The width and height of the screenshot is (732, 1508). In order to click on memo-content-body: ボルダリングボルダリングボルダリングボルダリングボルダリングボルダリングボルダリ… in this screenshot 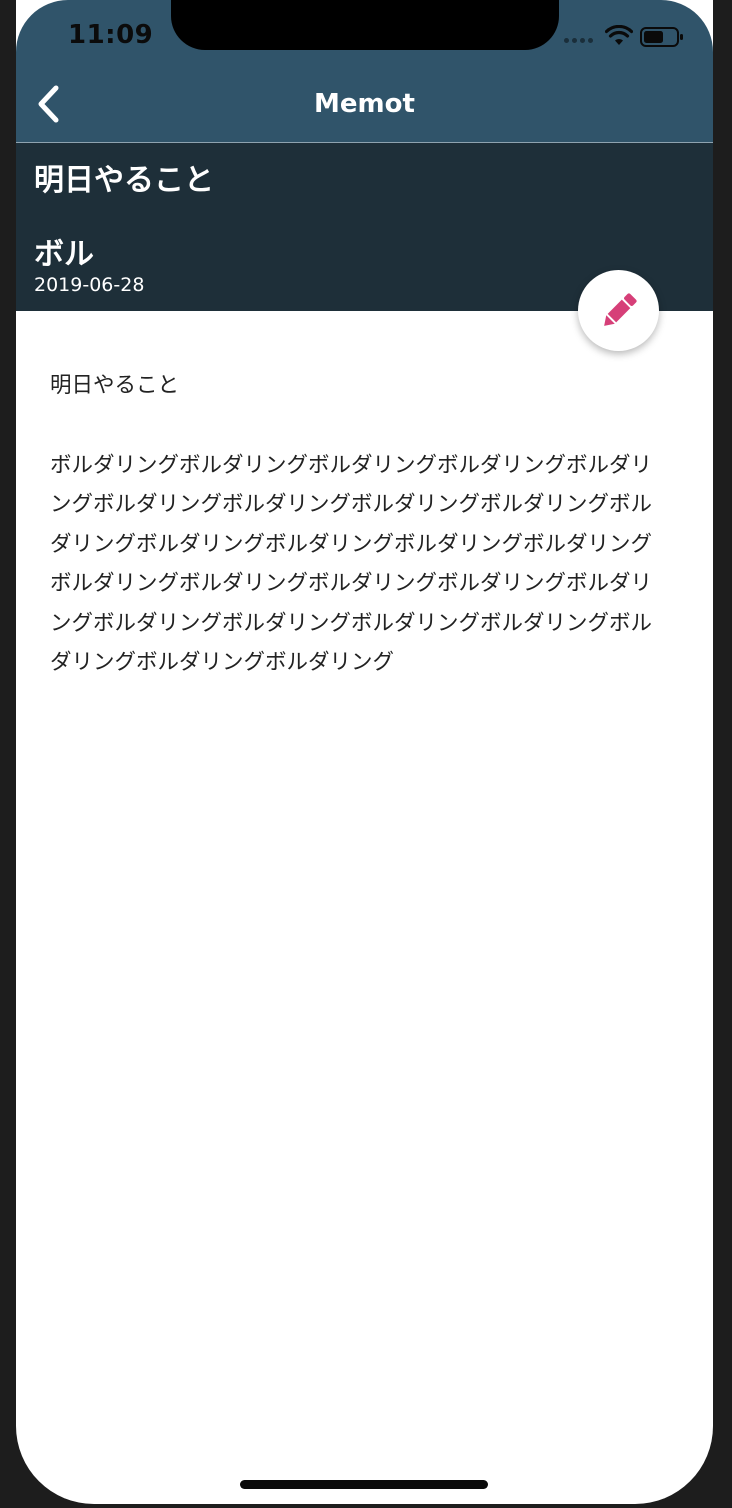, I will do `click(351, 564)`.